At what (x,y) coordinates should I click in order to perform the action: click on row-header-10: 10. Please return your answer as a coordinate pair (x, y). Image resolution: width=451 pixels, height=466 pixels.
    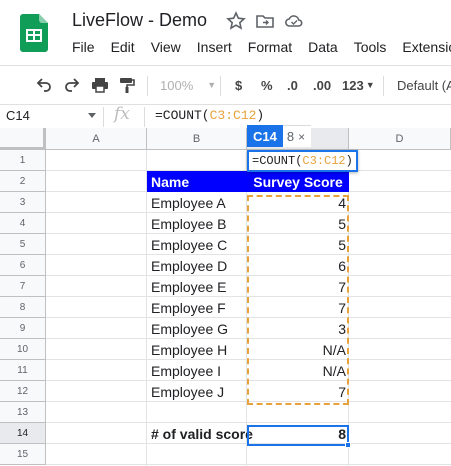
    Looking at the image, I should click on (23, 349).